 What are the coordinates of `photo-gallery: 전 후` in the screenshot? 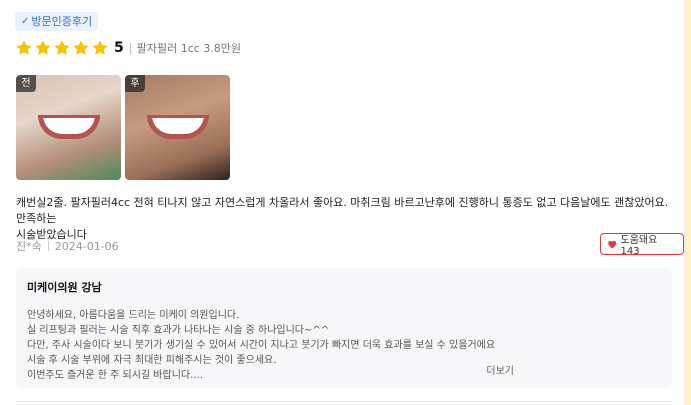 It's located at (123, 127).